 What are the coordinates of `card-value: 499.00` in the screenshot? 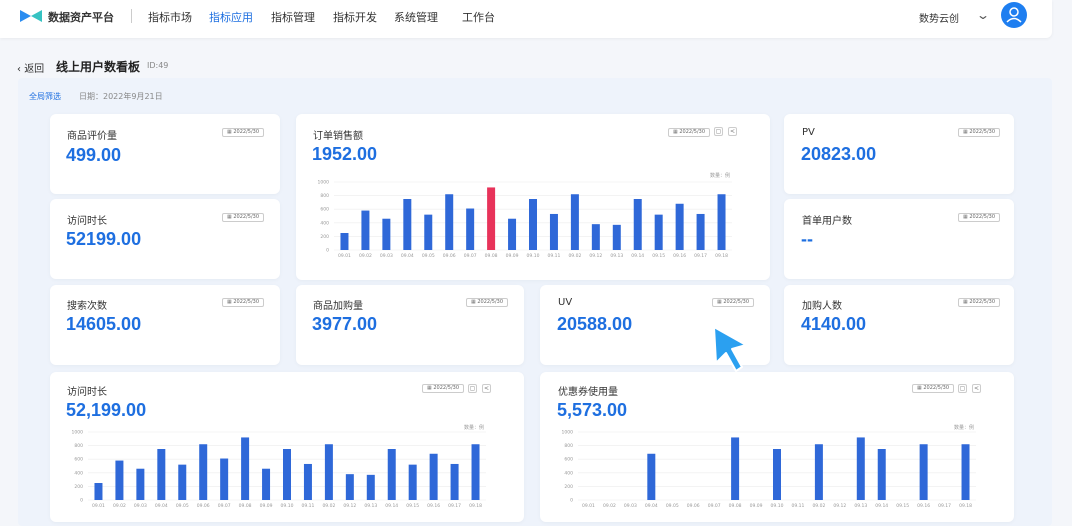 It's located at (94, 155).